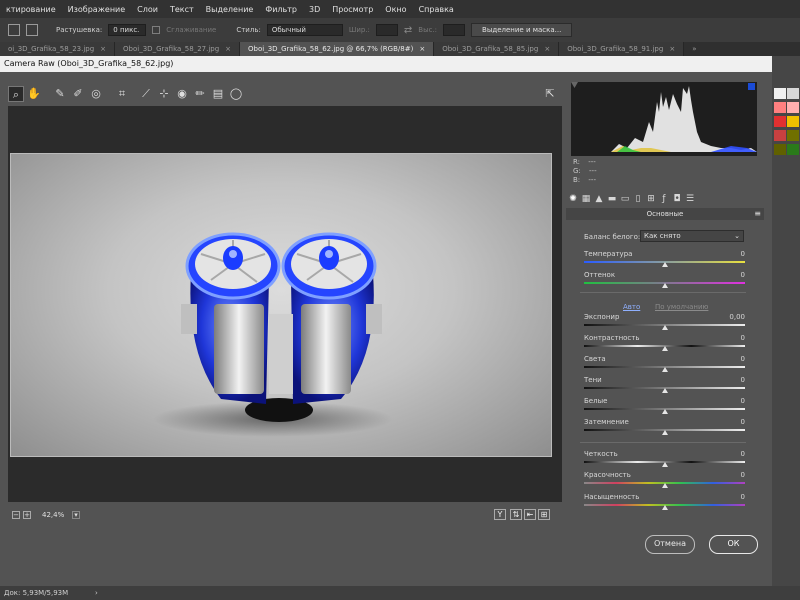  What do you see at coordinates (156, 30) in the screenshot?
I see `smooth-checkbox` at bounding box center [156, 30].